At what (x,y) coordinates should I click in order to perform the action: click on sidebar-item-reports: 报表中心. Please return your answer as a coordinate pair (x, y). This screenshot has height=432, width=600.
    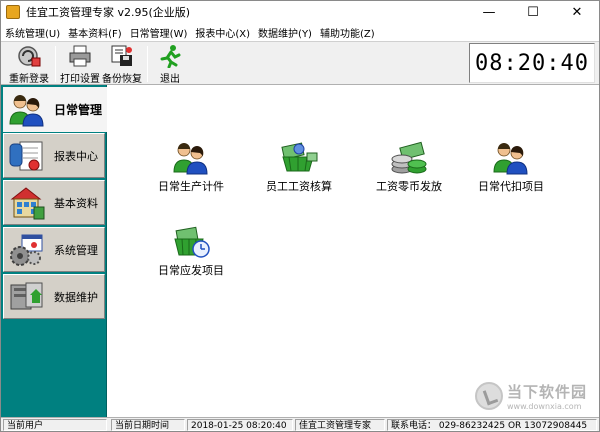
    Looking at the image, I should click on (54, 155).